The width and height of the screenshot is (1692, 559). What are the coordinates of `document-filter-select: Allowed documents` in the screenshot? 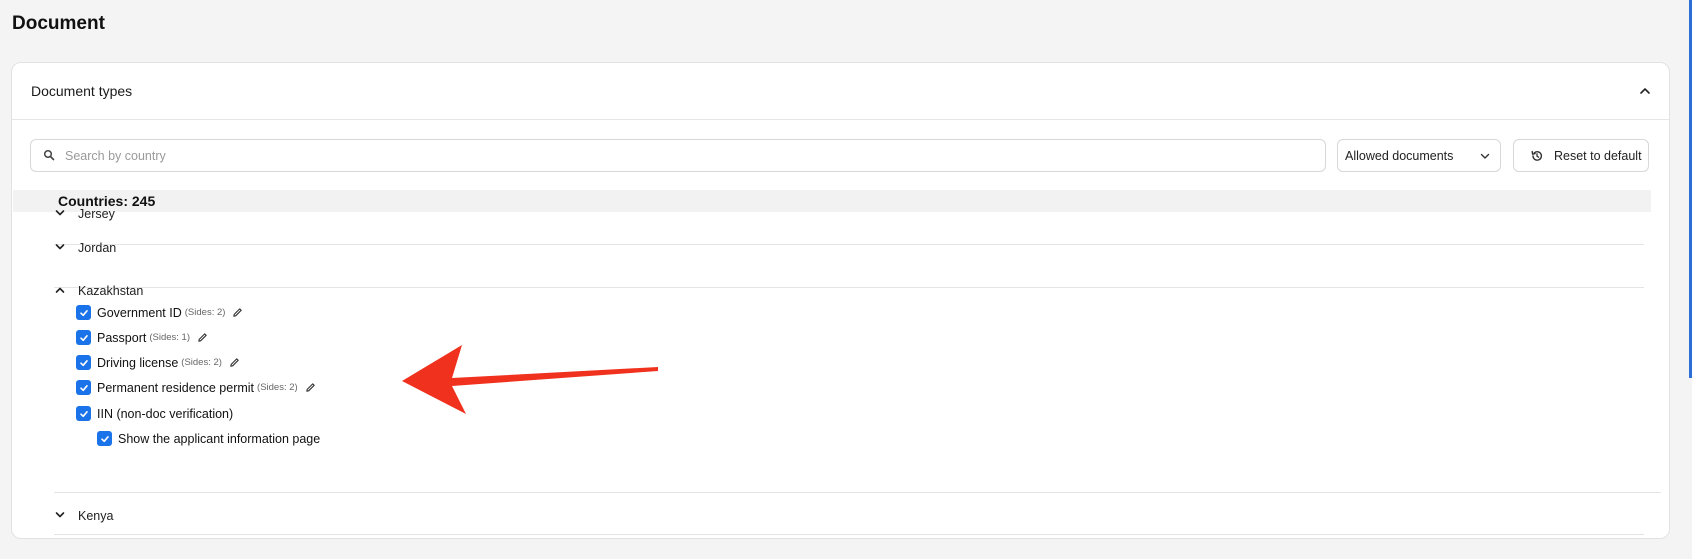 It's located at (1419, 155).